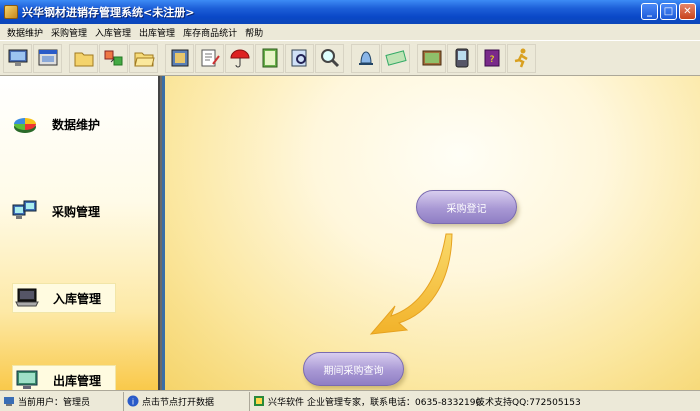 The width and height of the screenshot is (700, 411). Describe the element at coordinates (649, 11) in the screenshot. I see `minimize-button: _` at that location.